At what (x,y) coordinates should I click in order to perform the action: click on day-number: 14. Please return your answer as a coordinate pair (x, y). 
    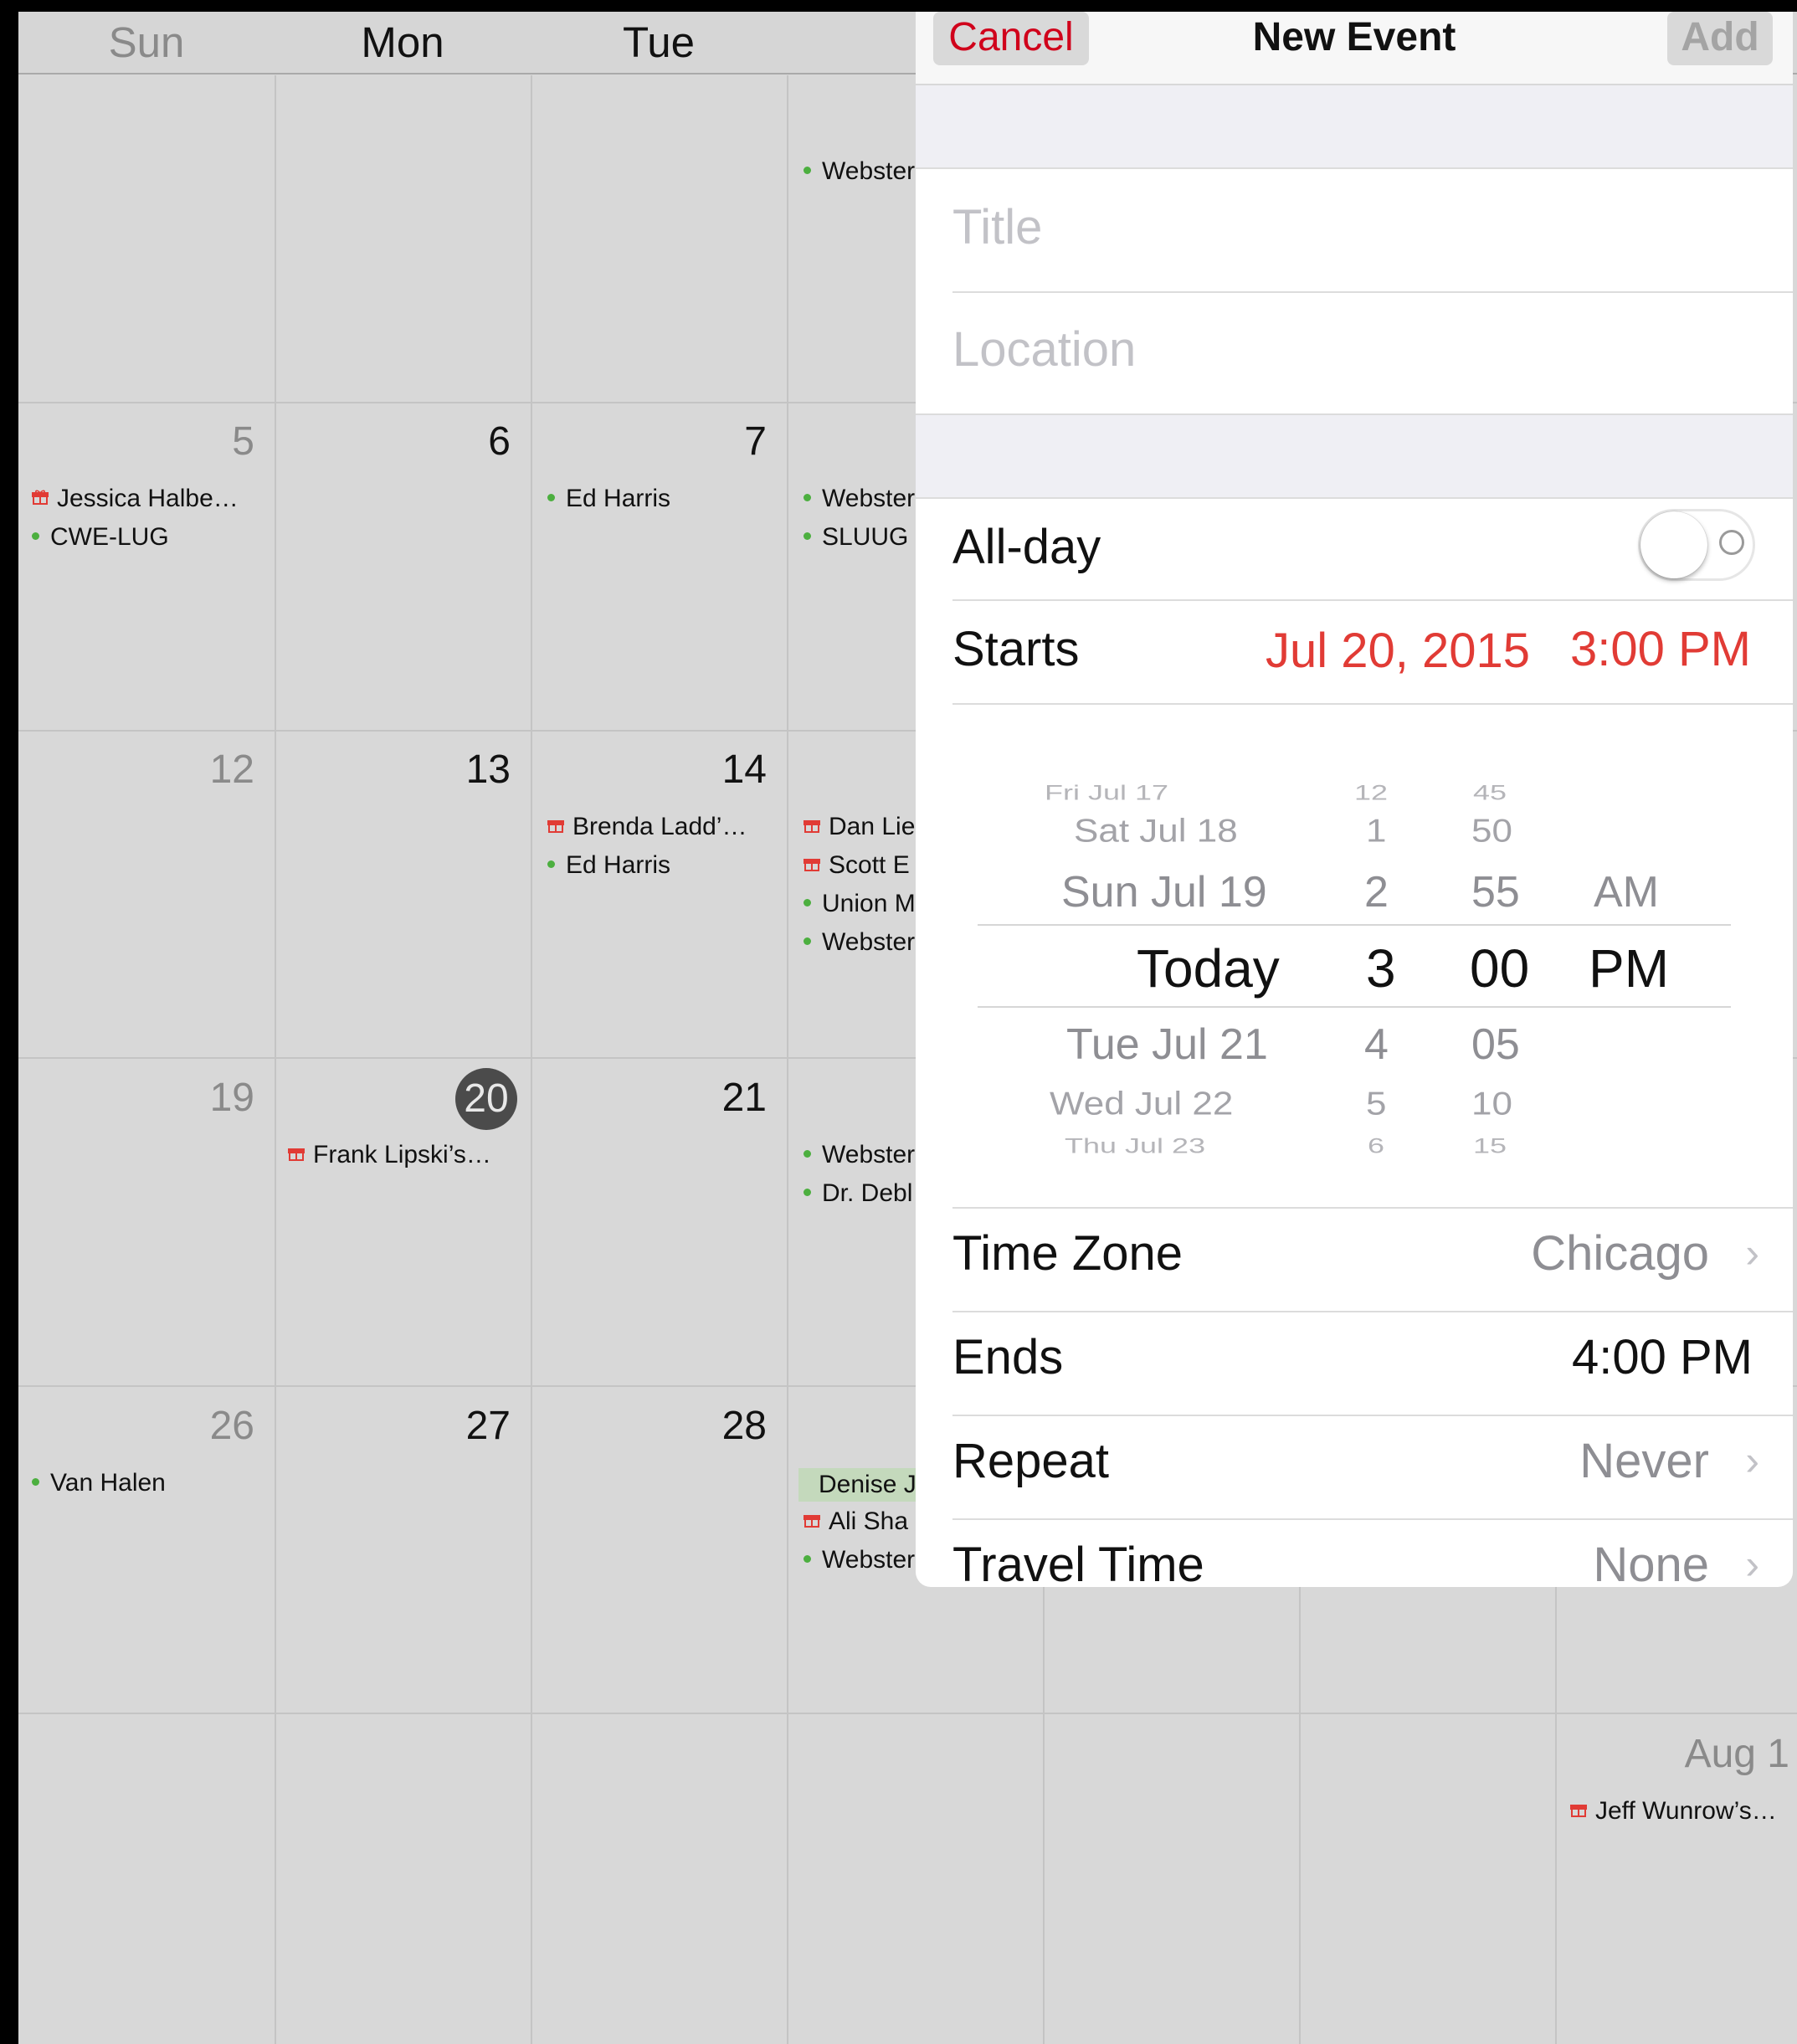
    Looking at the image, I should click on (716, 770).